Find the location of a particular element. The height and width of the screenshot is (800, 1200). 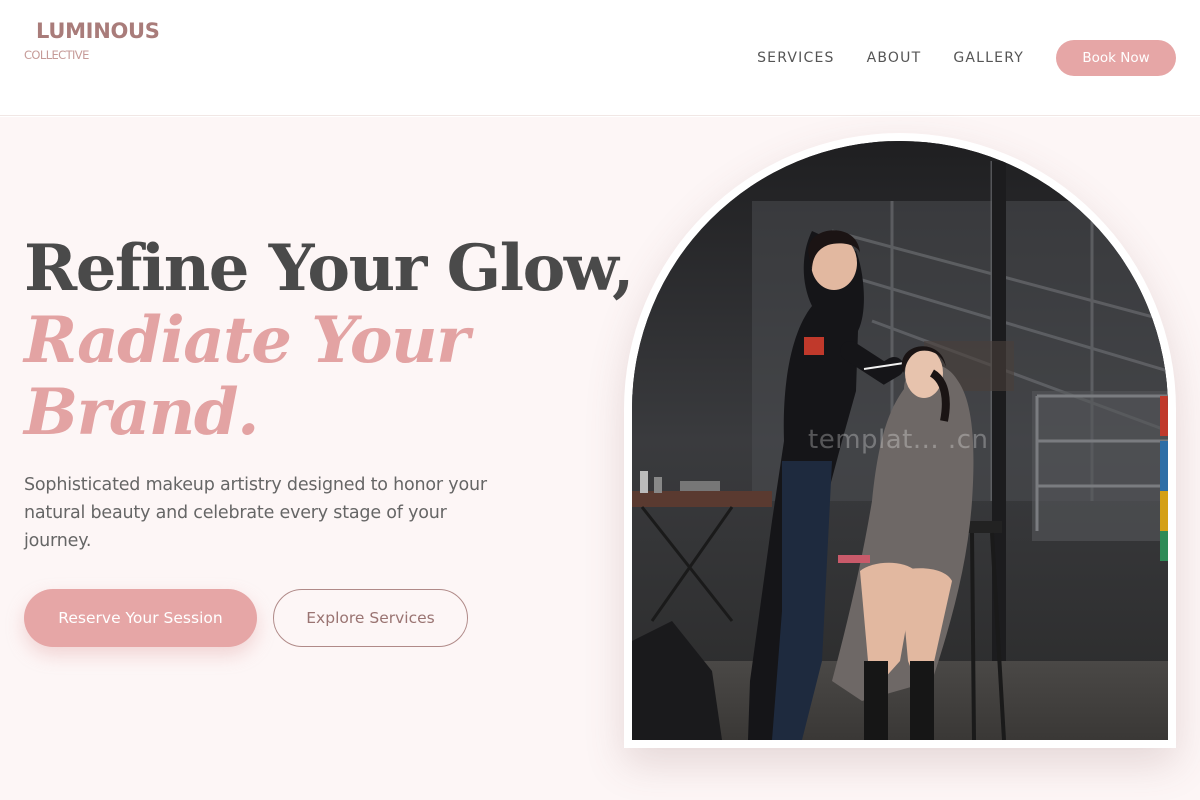

logo-wordmark: LUMINOUS is located at coordinates (98, 31).